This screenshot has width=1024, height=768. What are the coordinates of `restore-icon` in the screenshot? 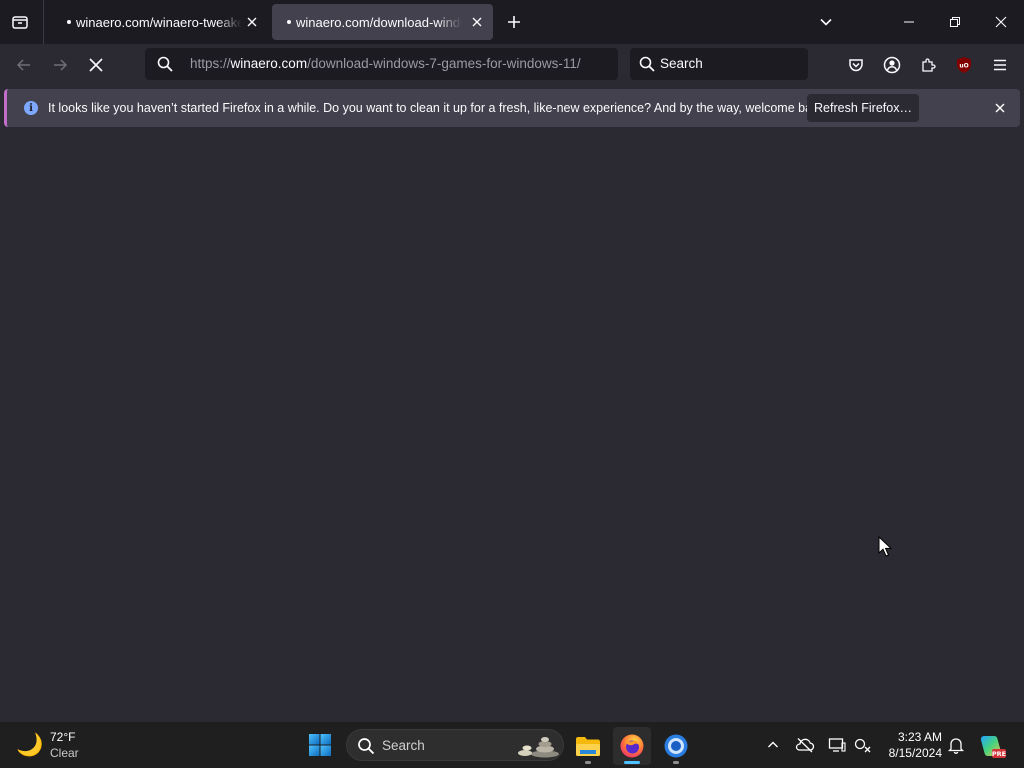 It's located at (955, 22).